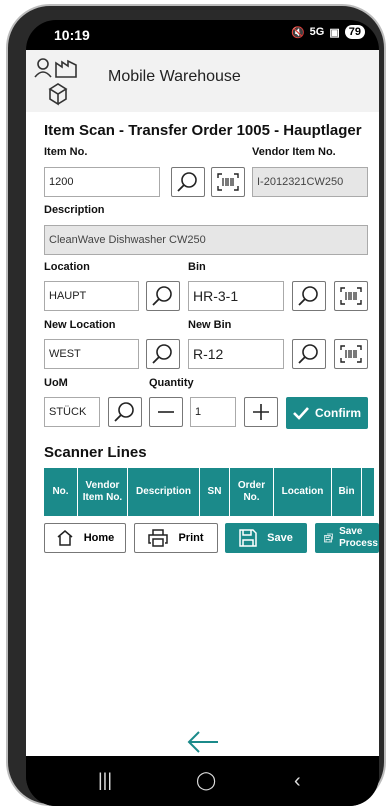  I want to click on new-bin-scan-button, so click(351, 354).